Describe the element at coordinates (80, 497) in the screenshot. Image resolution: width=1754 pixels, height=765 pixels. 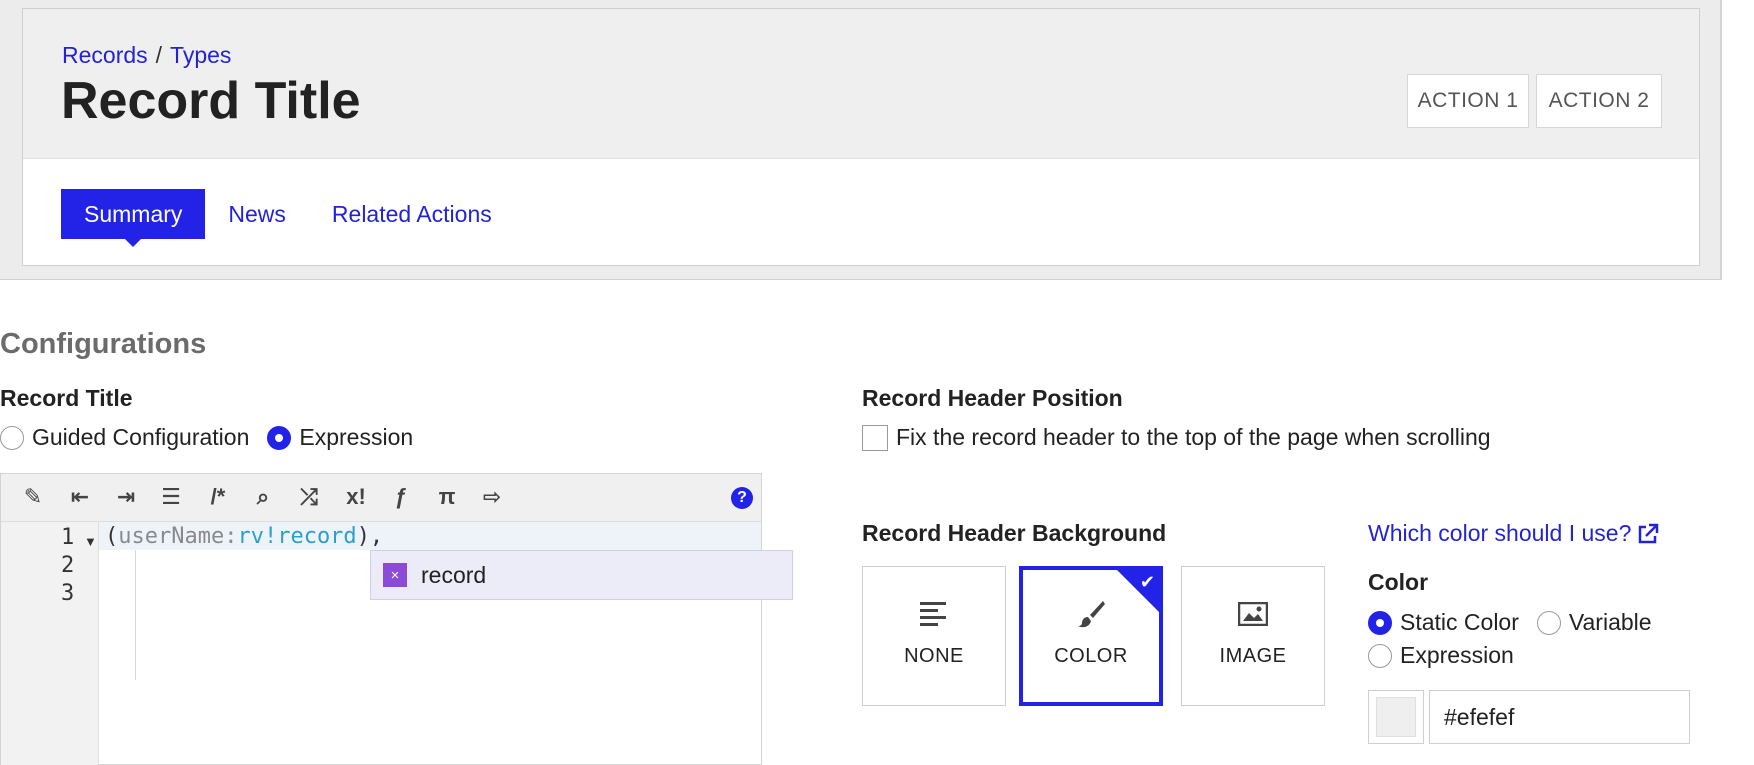
I see `outdent-icon: ⇤` at that location.